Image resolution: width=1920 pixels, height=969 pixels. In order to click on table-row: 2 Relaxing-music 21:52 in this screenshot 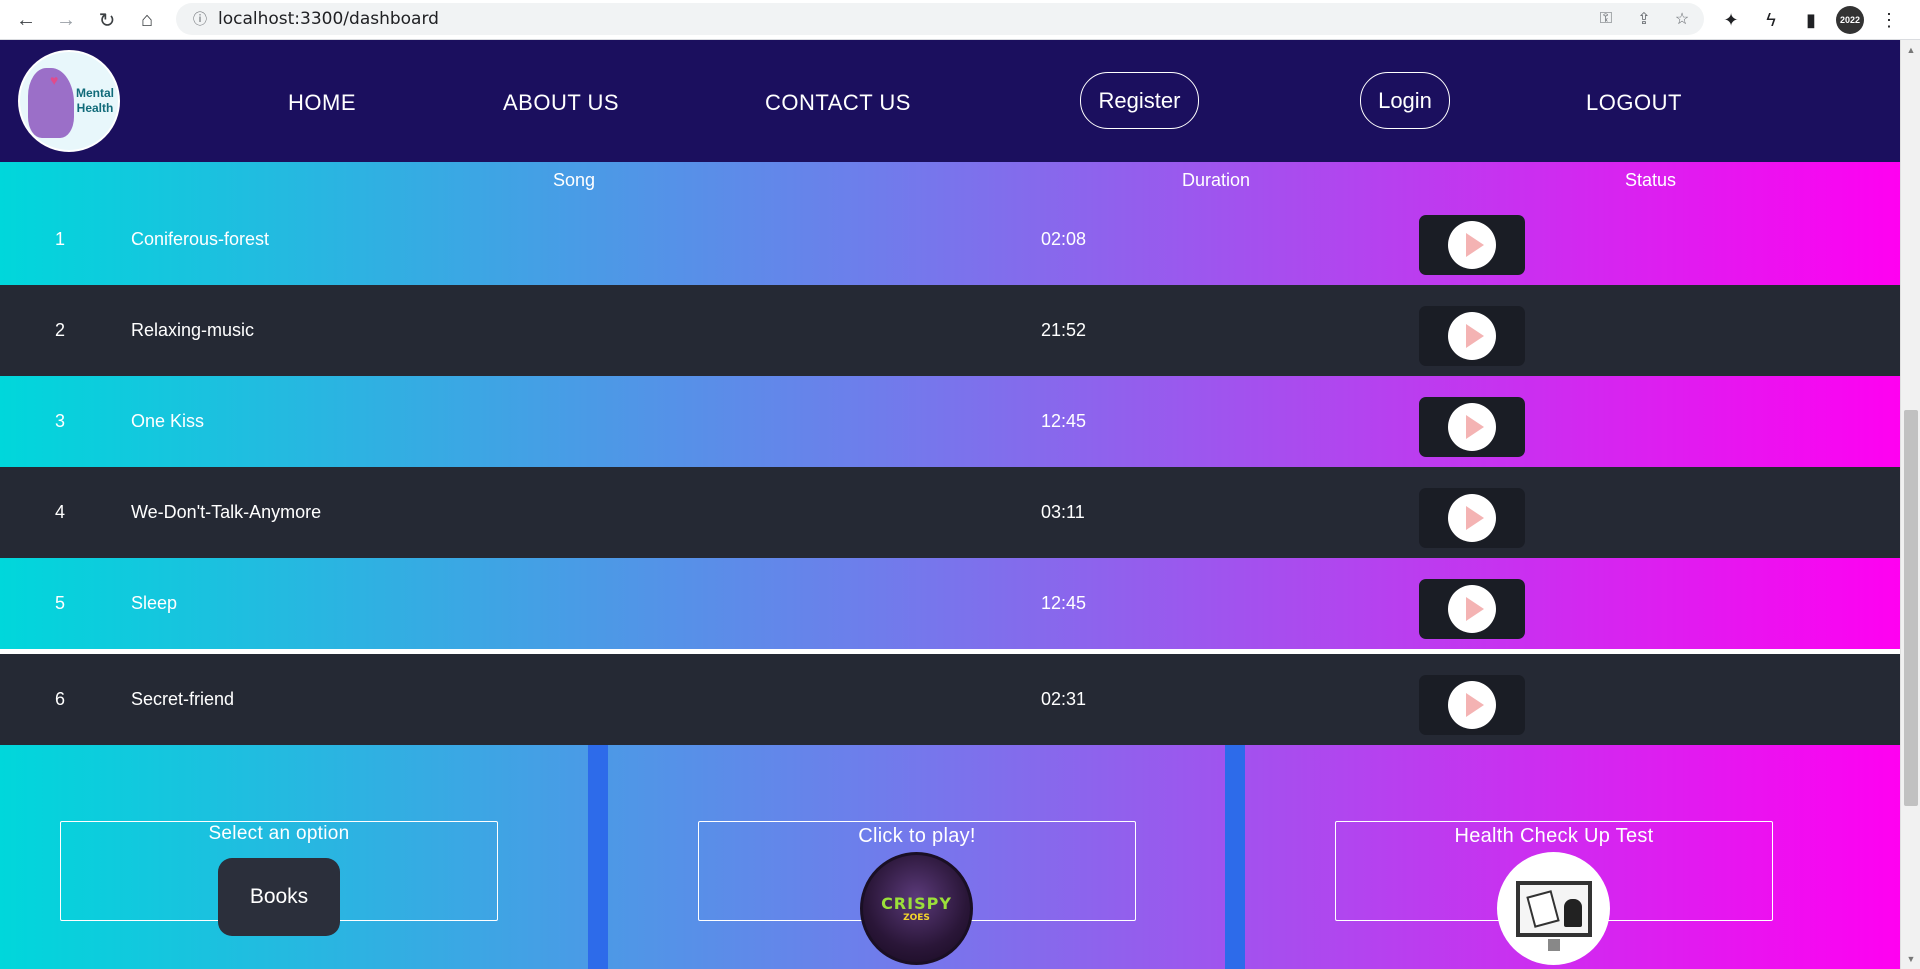, I will do `click(950, 330)`.